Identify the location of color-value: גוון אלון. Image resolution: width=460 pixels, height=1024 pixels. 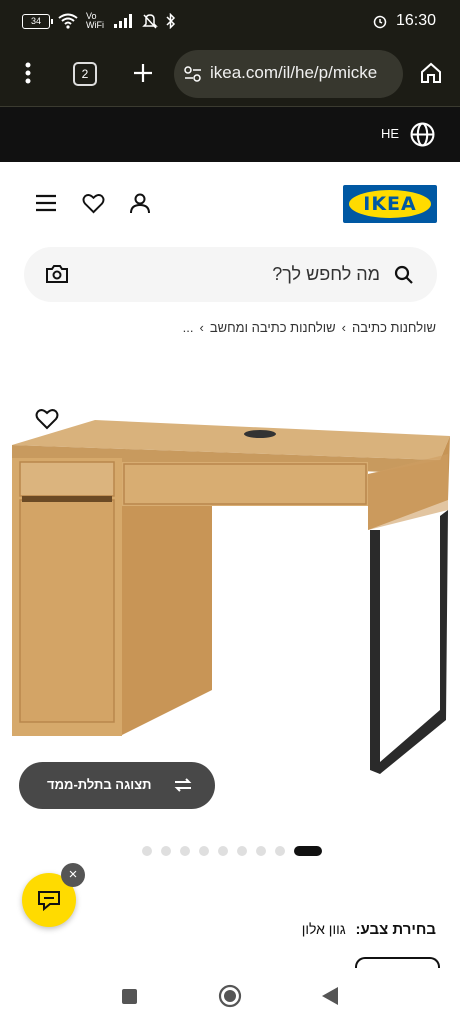
(323, 929).